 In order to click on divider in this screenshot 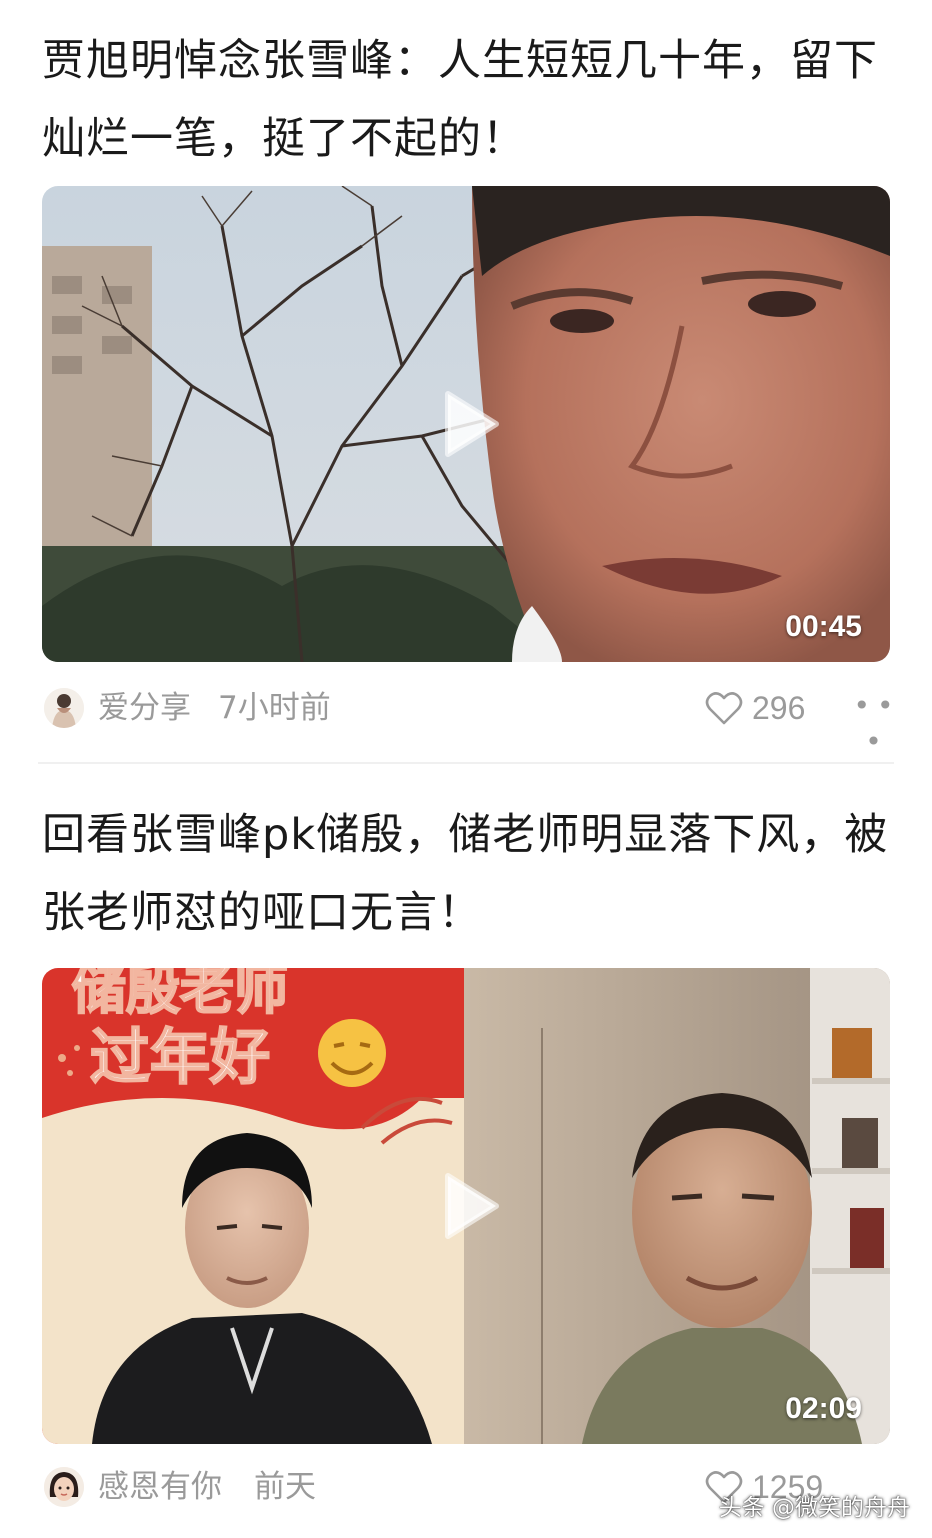, I will do `click(466, 763)`.